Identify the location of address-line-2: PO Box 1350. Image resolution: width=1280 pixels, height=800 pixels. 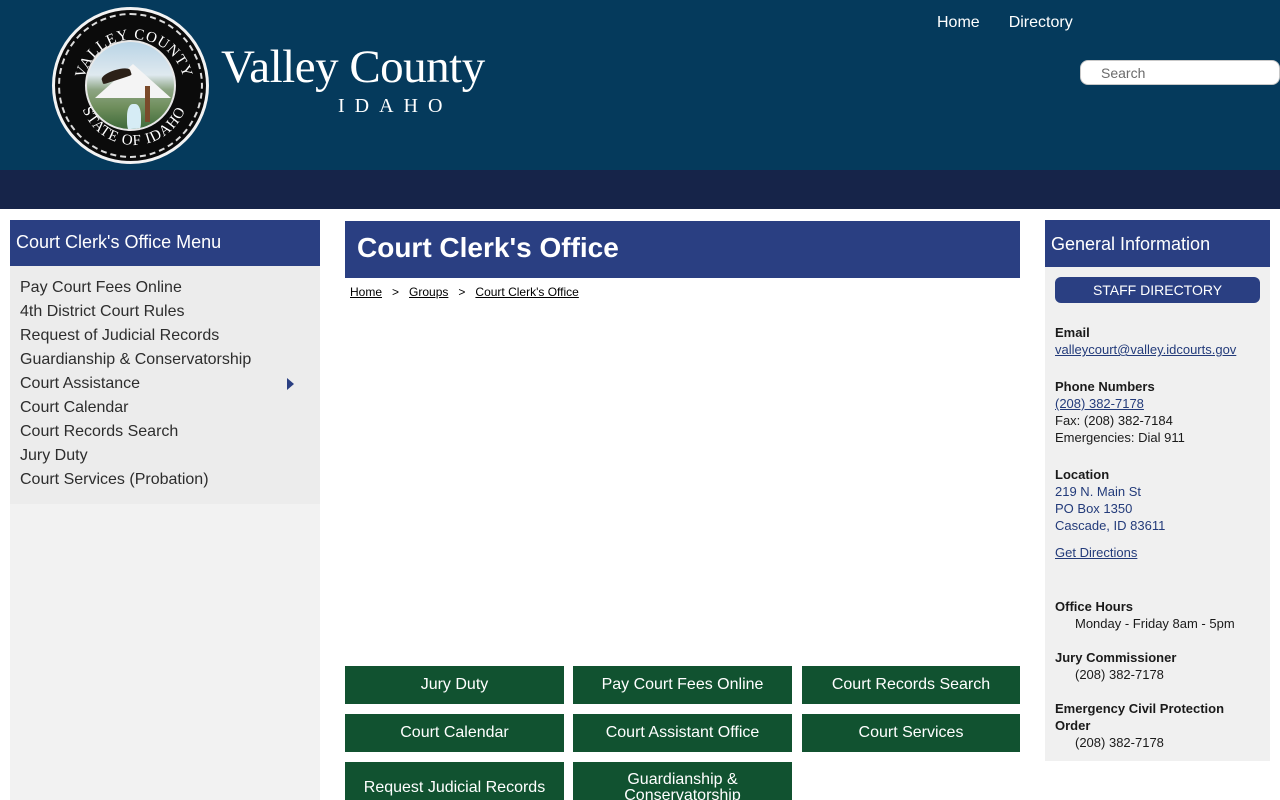
(1094, 508).